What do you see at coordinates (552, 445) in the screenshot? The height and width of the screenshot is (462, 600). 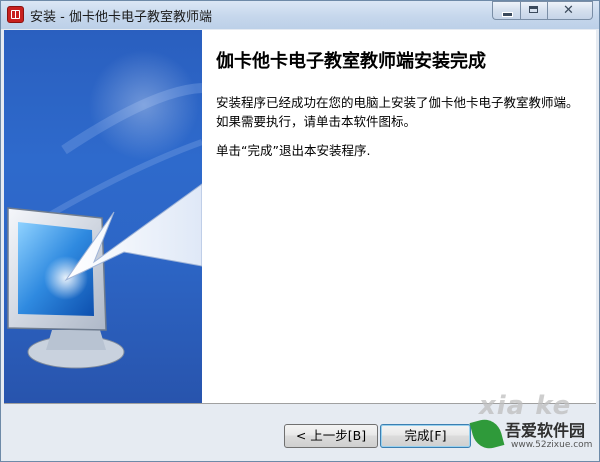 I see `watermark-url: www.52zixue.com` at bounding box center [552, 445].